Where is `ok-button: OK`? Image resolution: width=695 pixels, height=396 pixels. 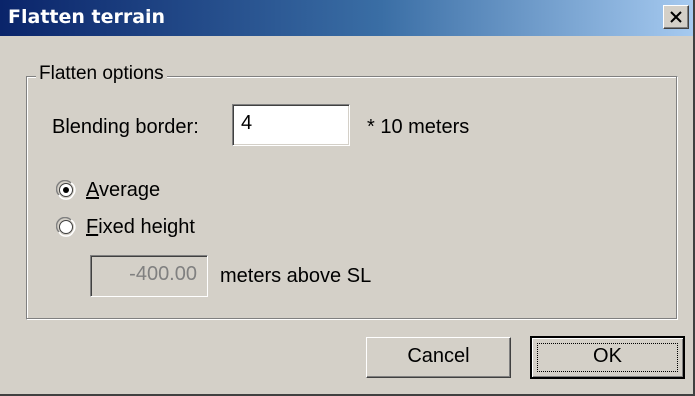
ok-button: OK is located at coordinates (607, 357).